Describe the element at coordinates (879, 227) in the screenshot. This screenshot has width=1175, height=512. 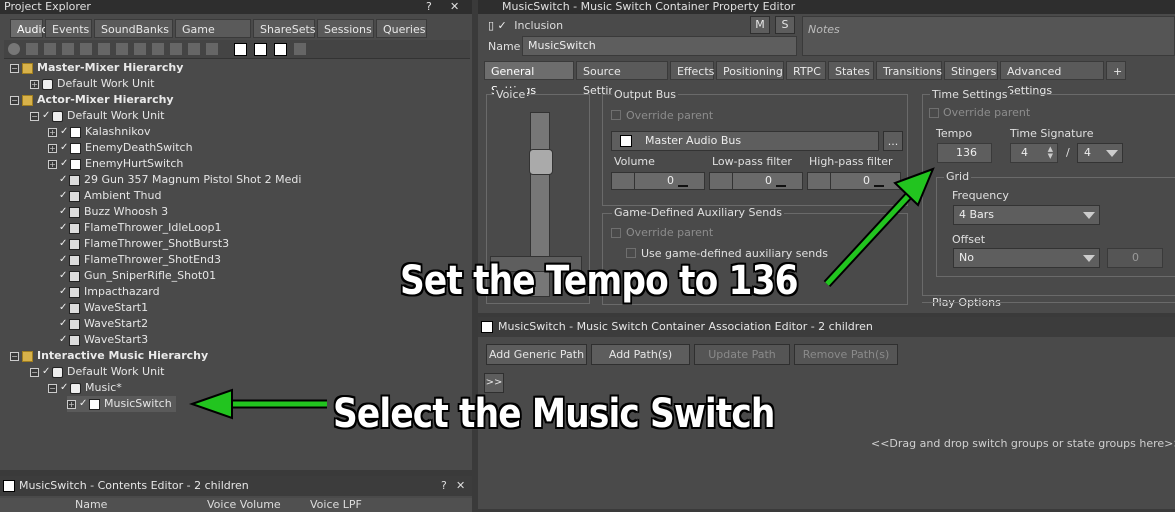
I see `tempo-arrow` at that location.